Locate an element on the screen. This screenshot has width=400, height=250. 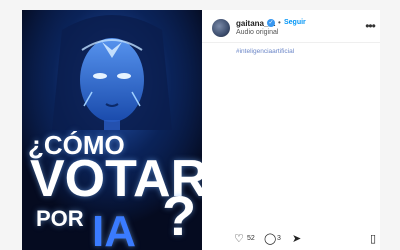
poster-line-3: POR is located at coordinates (60, 218).